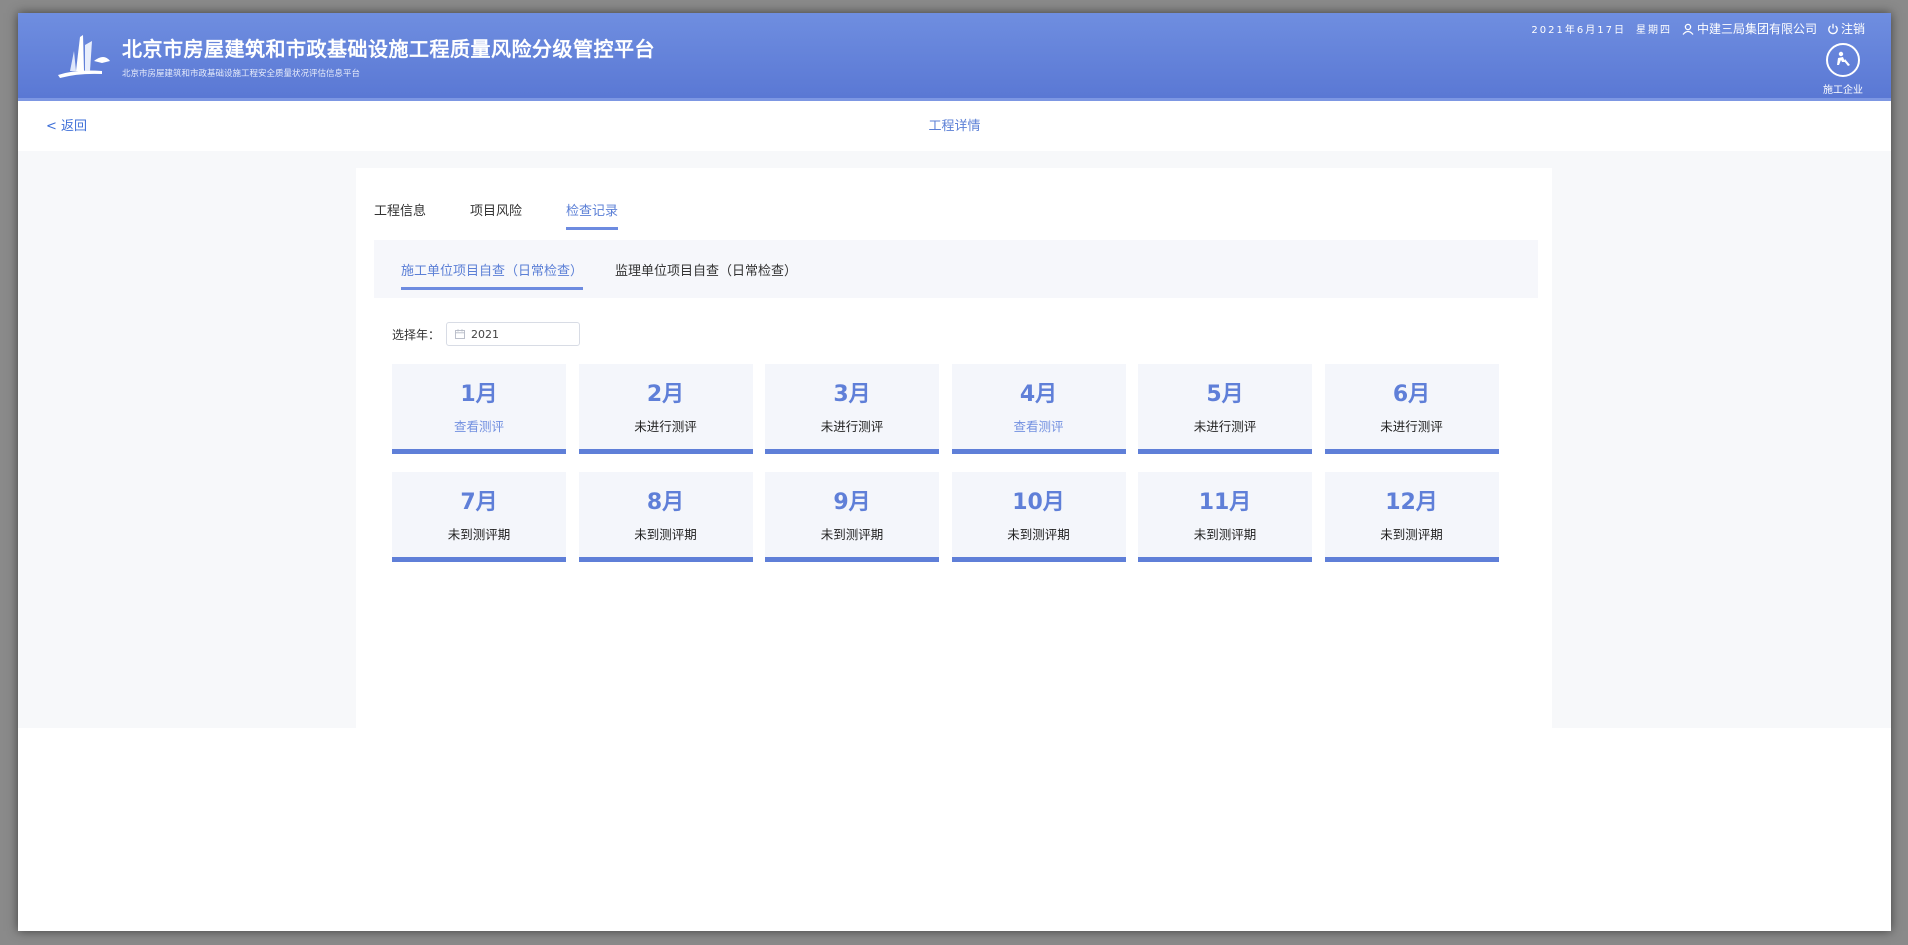  I want to click on top-info-bar: 2021年6月17日 星期四 中建三局集团有限公司 注销, so click(1698, 28).